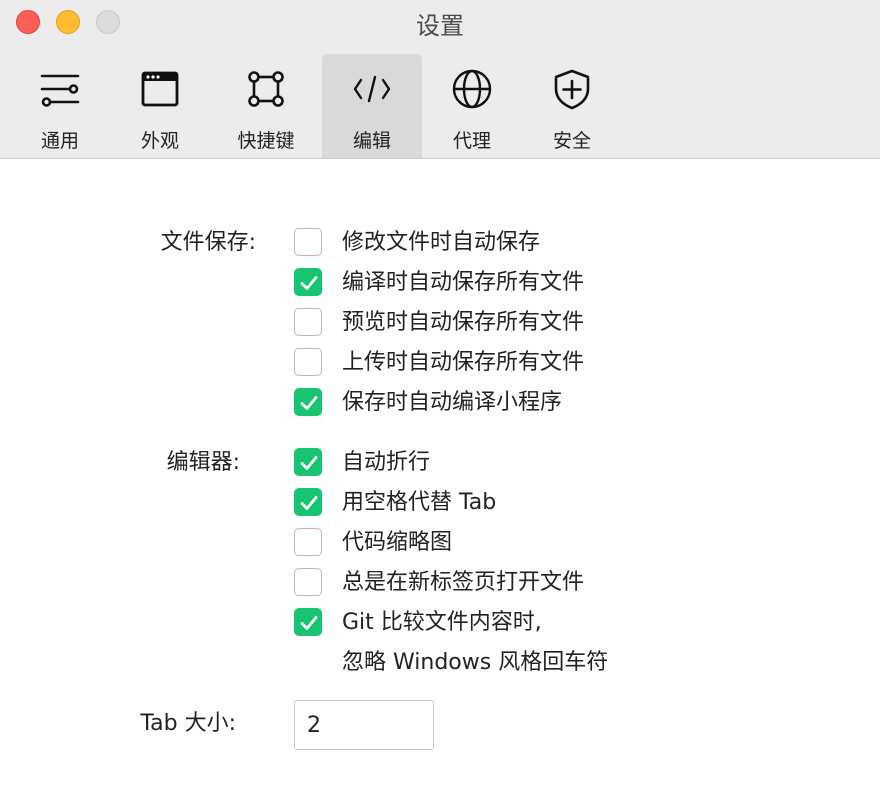 The height and width of the screenshot is (804, 880). Describe the element at coordinates (463, 582) in the screenshot. I see `checkbox-label: 总是在新标签页打开文件` at that location.